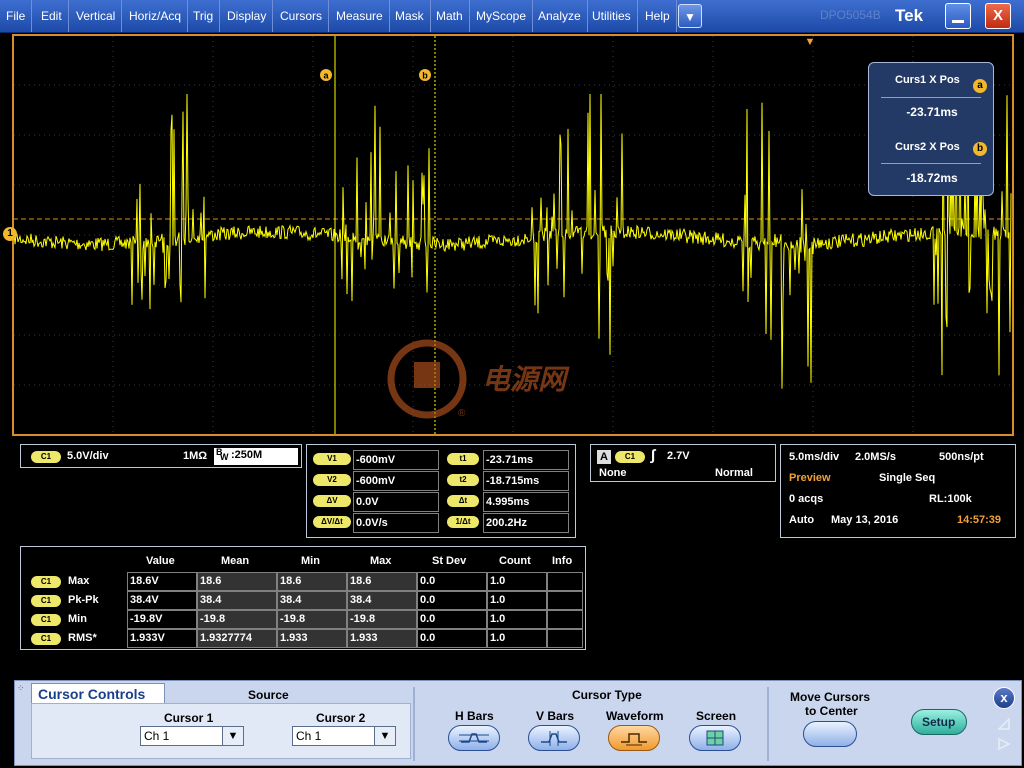 The image size is (1024, 768). I want to click on bandwidth-box: B W :250M, so click(256, 456).